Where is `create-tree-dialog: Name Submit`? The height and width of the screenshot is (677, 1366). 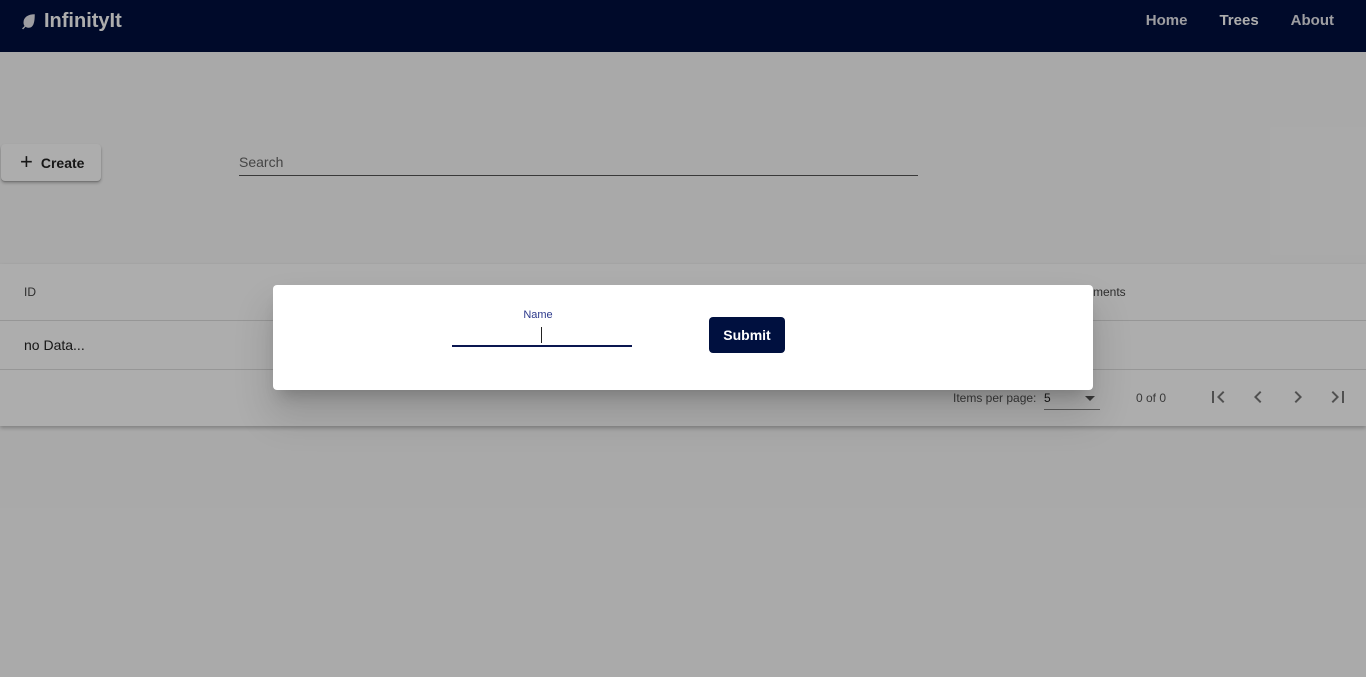
create-tree-dialog: Name Submit is located at coordinates (683, 337).